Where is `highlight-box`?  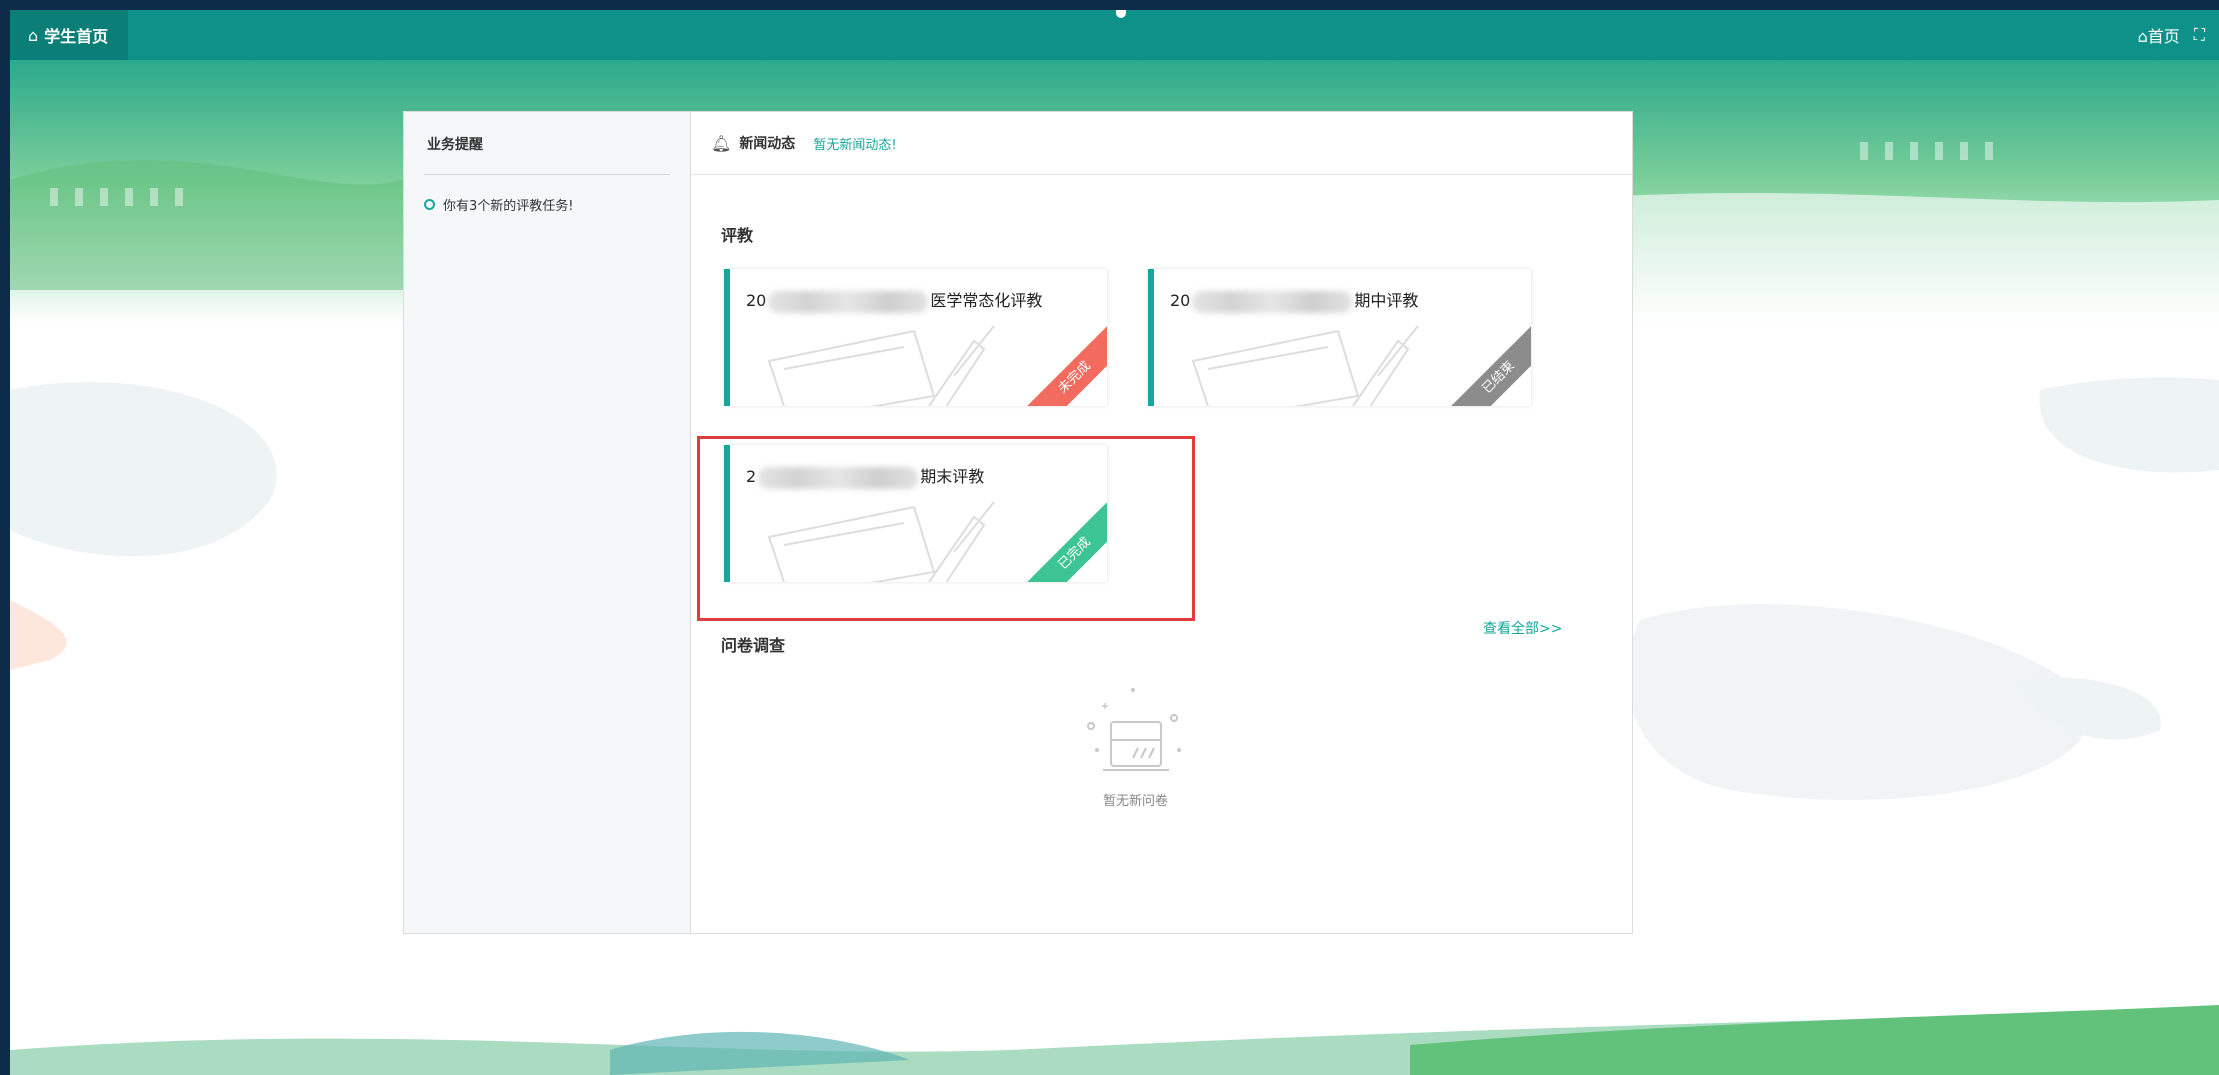 highlight-box is located at coordinates (946, 528).